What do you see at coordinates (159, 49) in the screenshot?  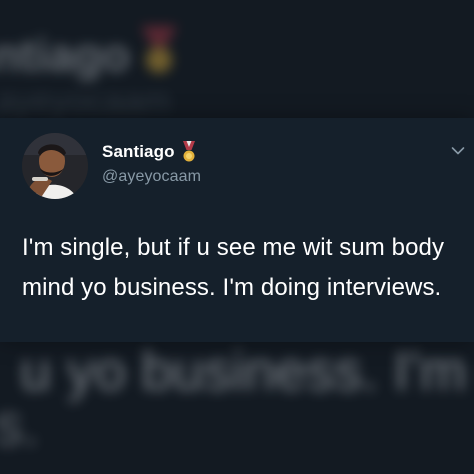 I see `blurred-medal-icon` at bounding box center [159, 49].